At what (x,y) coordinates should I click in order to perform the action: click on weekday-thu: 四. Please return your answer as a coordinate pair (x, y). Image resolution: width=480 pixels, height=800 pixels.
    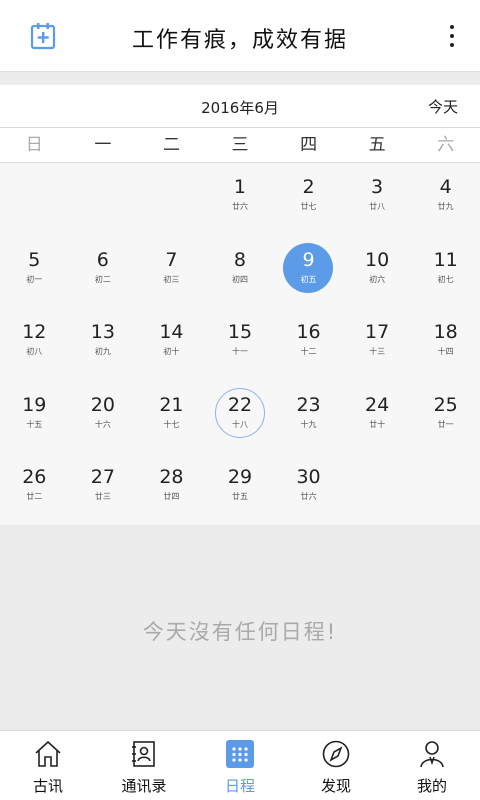
    Looking at the image, I should click on (309, 145).